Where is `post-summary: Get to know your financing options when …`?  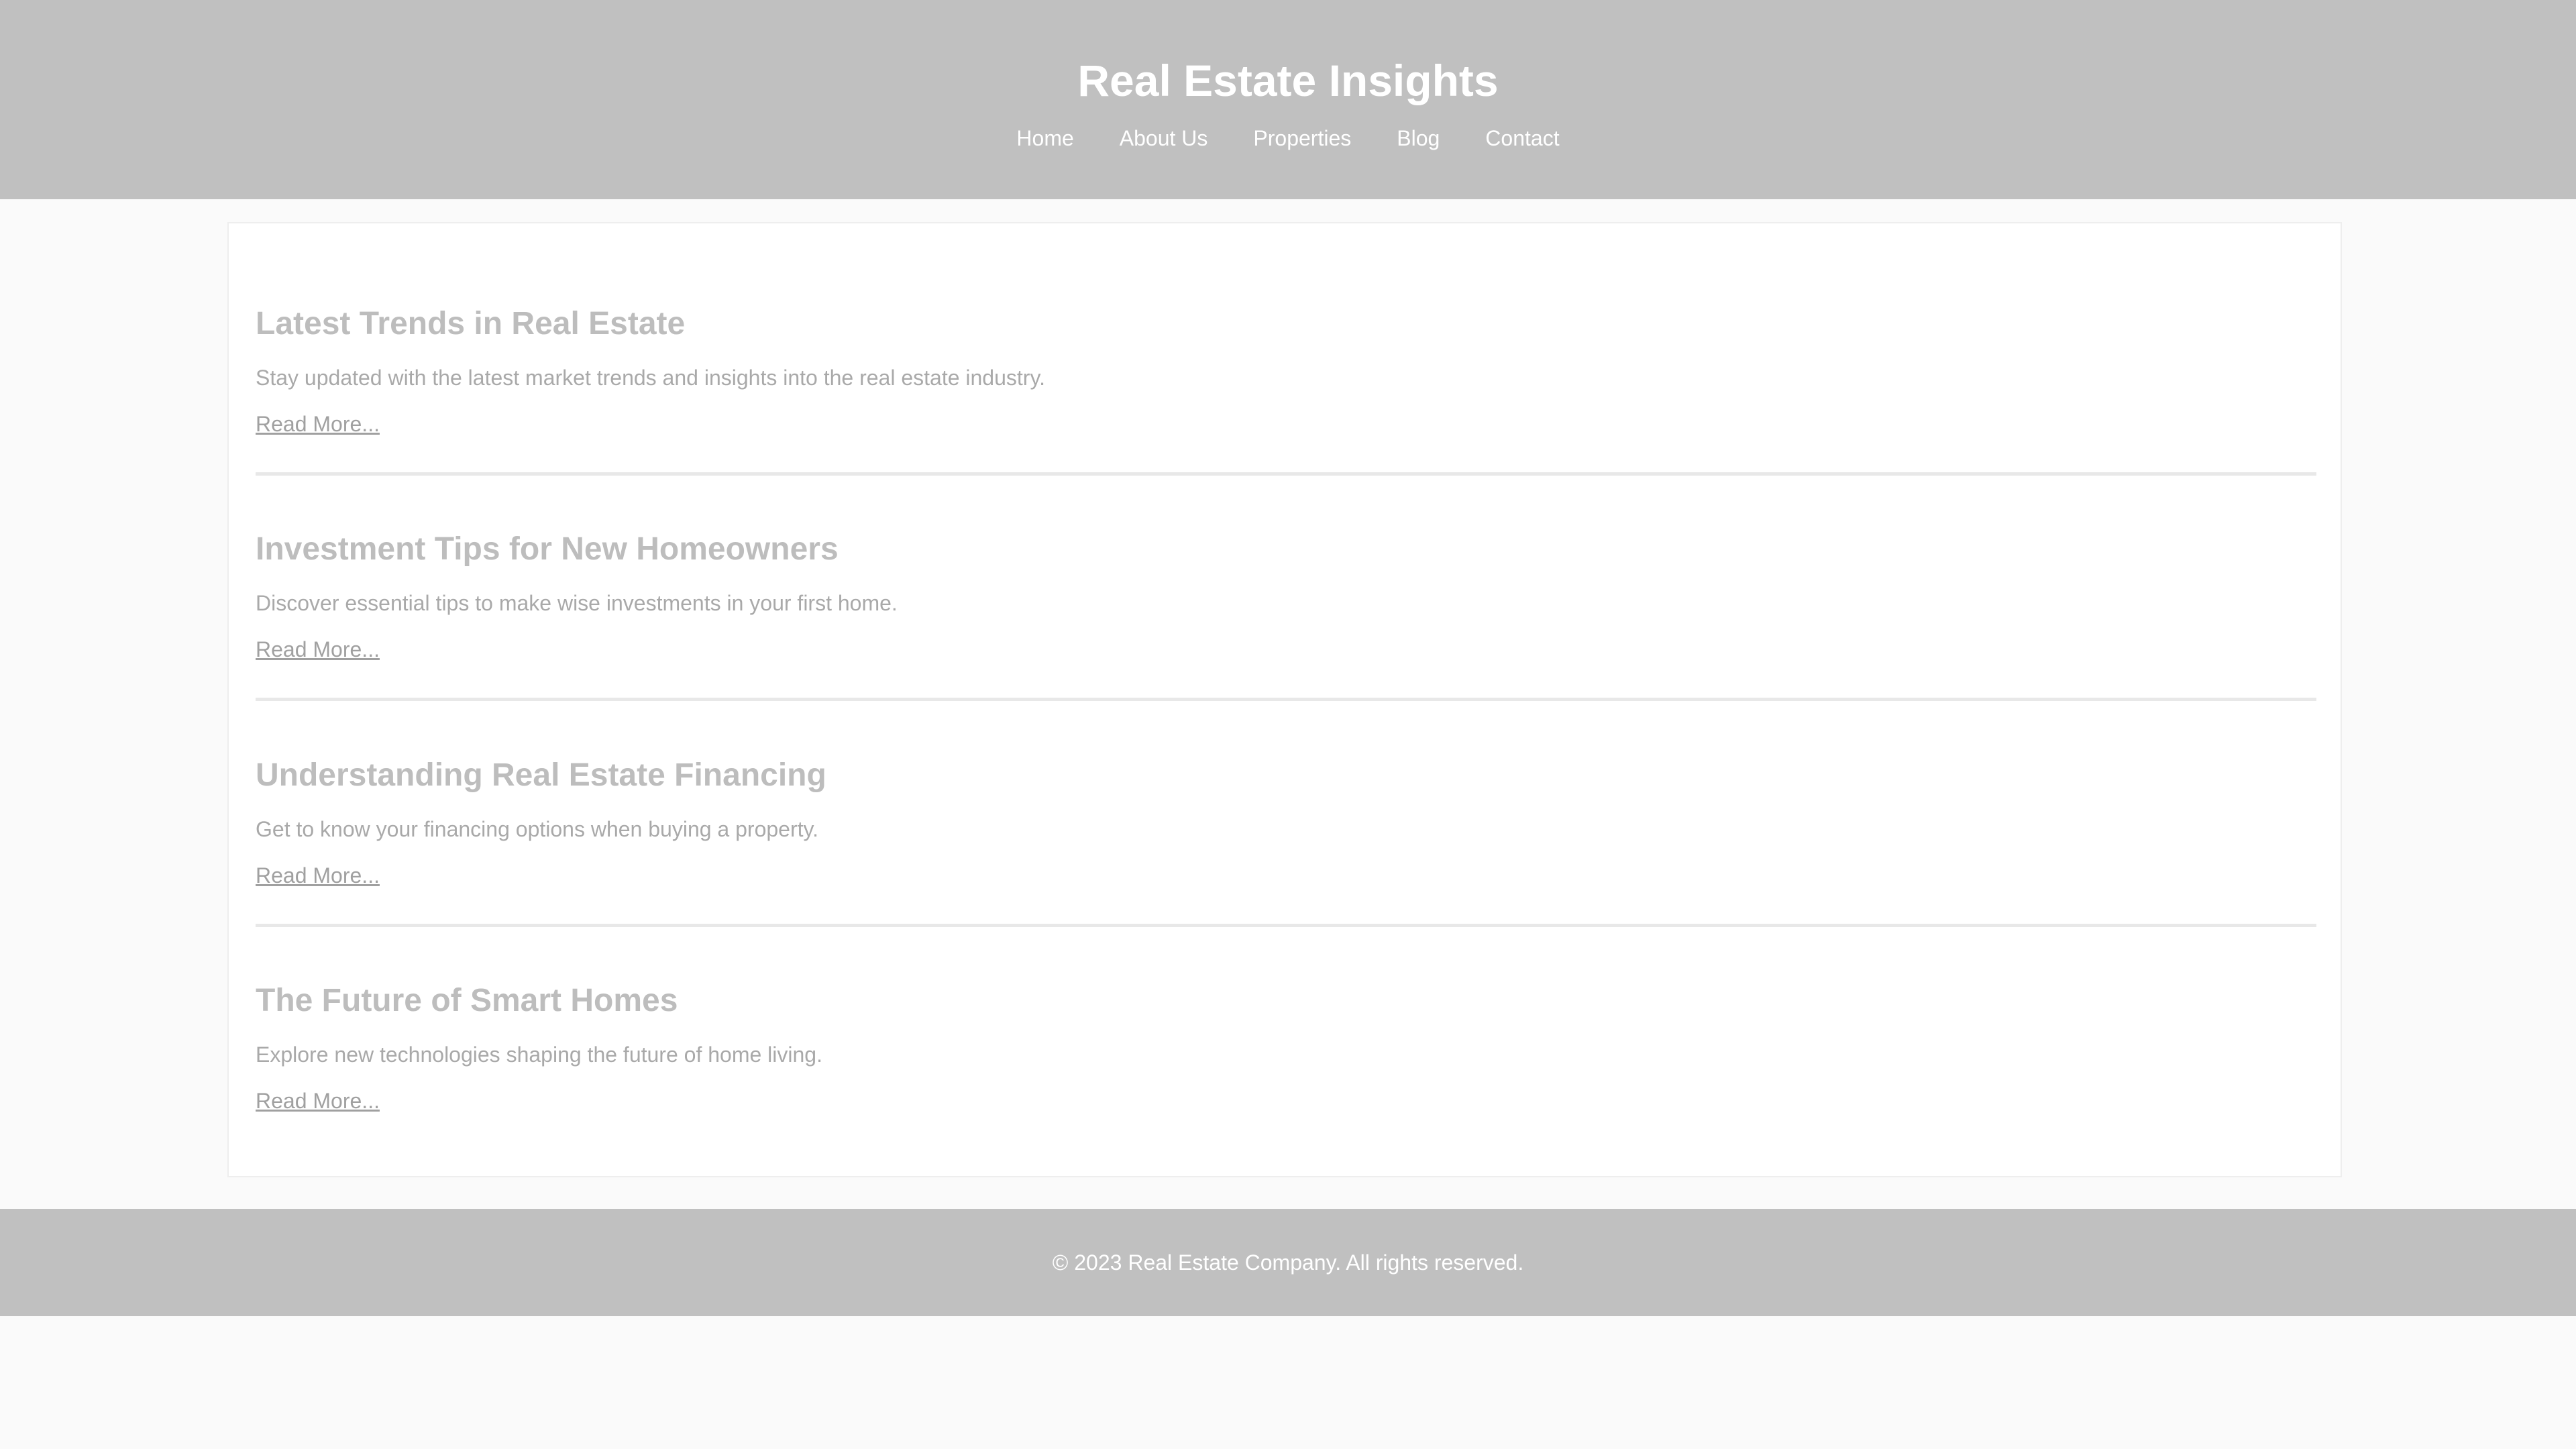
post-summary: Get to know your financing options when … is located at coordinates (537, 829).